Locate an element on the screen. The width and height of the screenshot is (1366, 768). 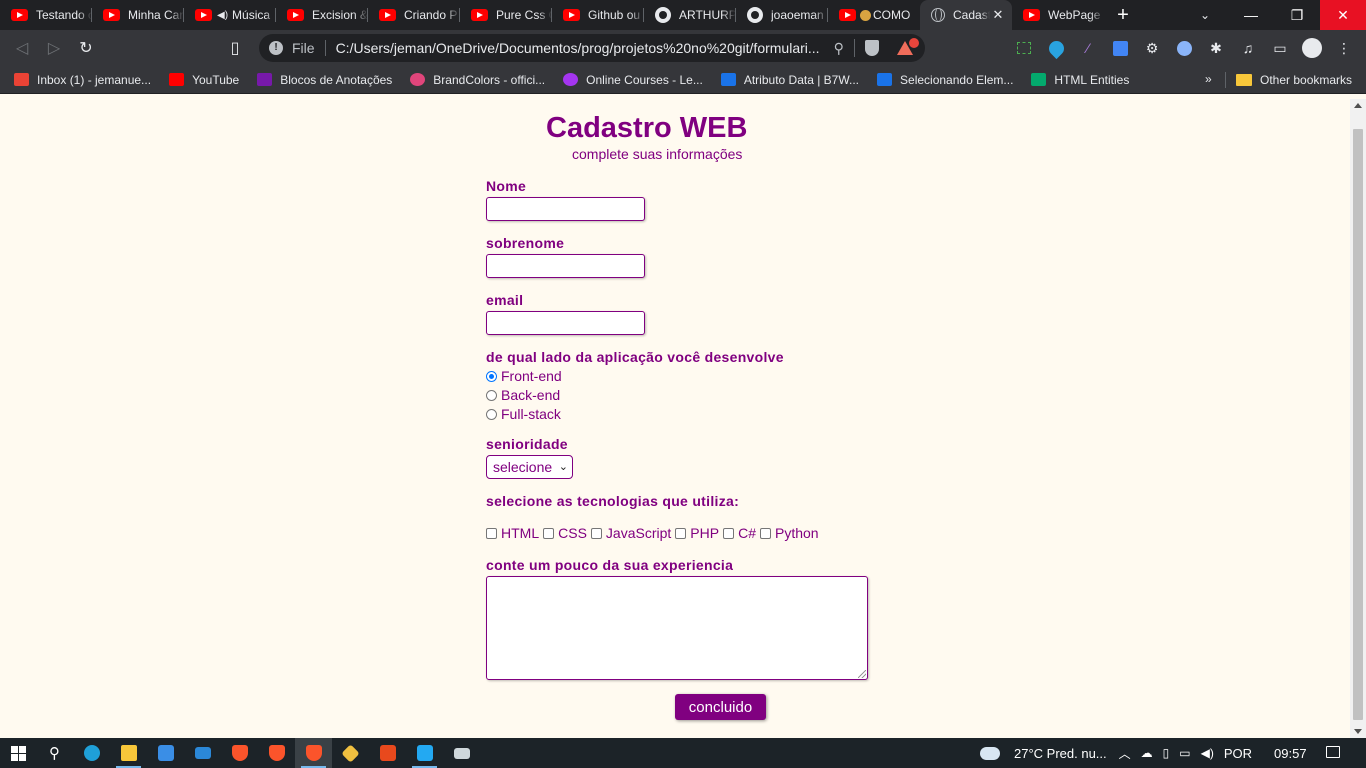
scroll-thumb is located at coordinates (1358, 424).